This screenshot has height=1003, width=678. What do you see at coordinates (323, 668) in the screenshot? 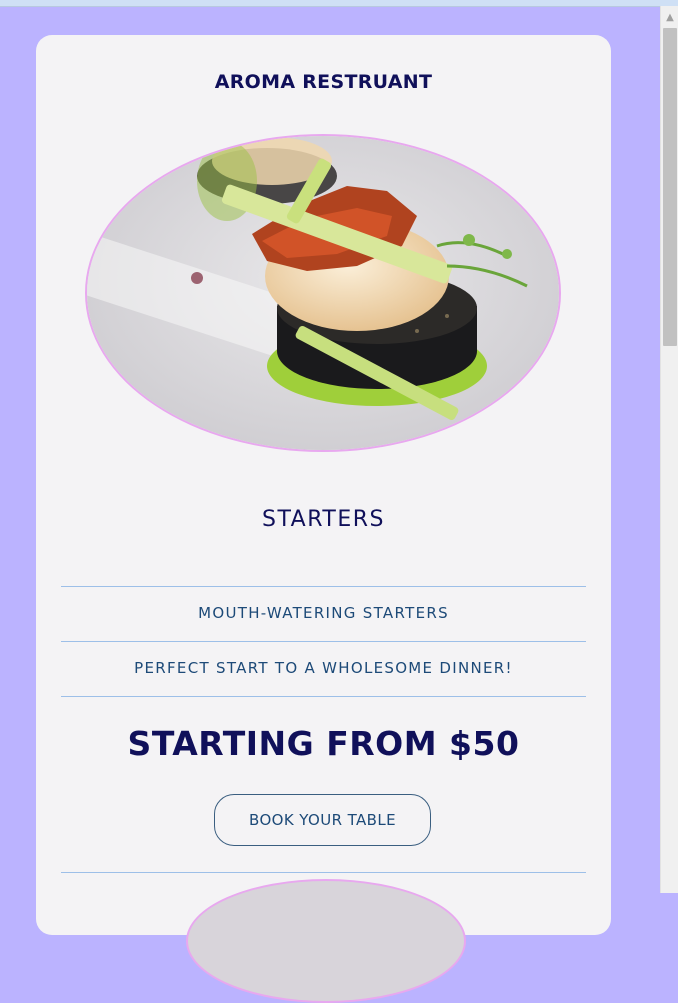
I see `section-tagline: PERFECT START TO A WHOLESOME DINNER!` at bounding box center [323, 668].